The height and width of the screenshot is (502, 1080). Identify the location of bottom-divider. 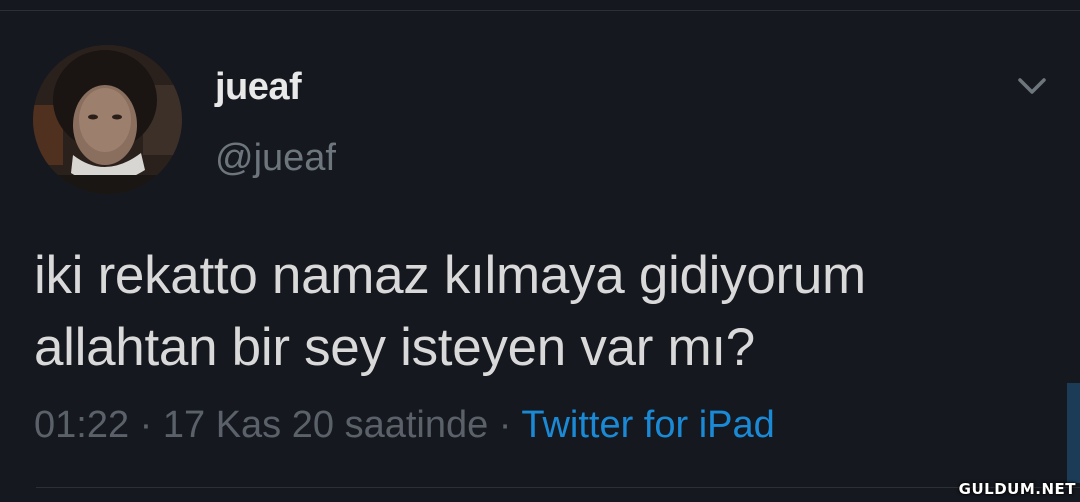
(558, 487).